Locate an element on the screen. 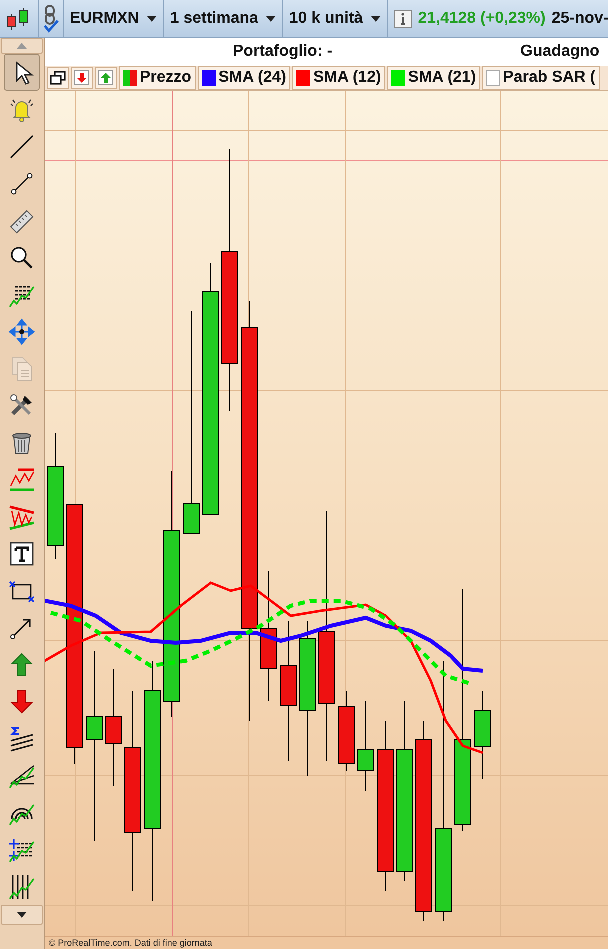 The image size is (608, 949). price-change: 21,4128 (+0,23%) is located at coordinates (482, 19).